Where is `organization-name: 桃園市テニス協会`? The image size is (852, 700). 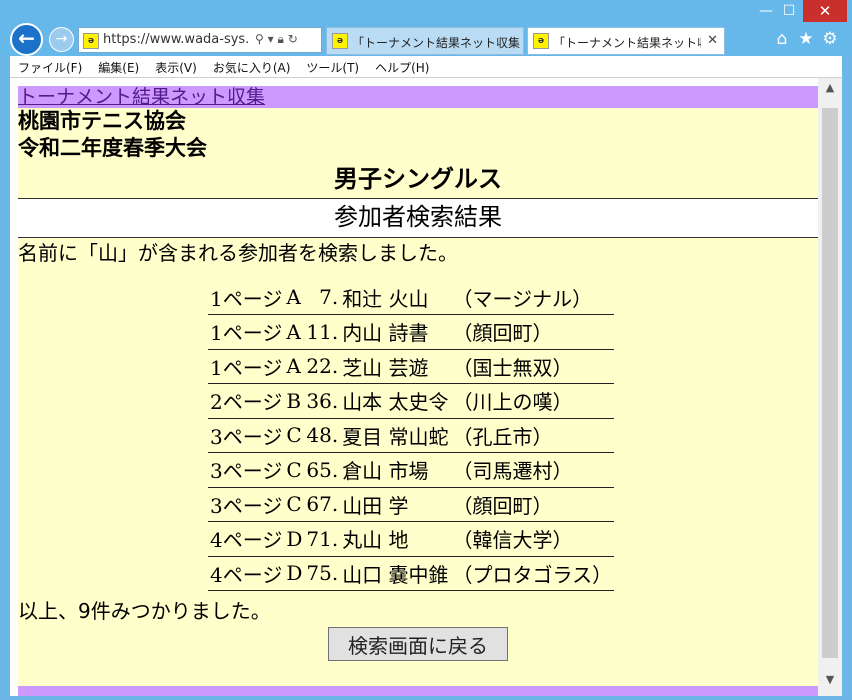
organization-name: 桃園市テニス協会 is located at coordinates (102, 121).